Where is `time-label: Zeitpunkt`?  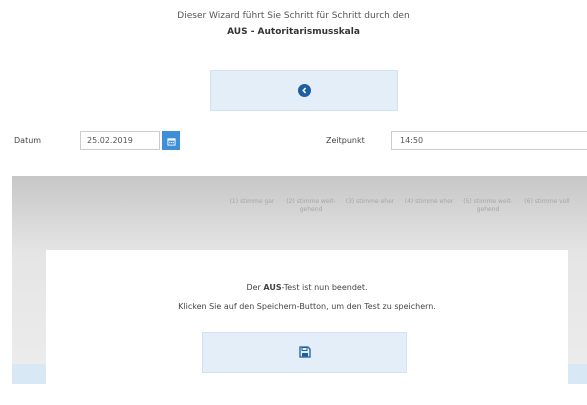
time-label: Zeitpunkt is located at coordinates (345, 140).